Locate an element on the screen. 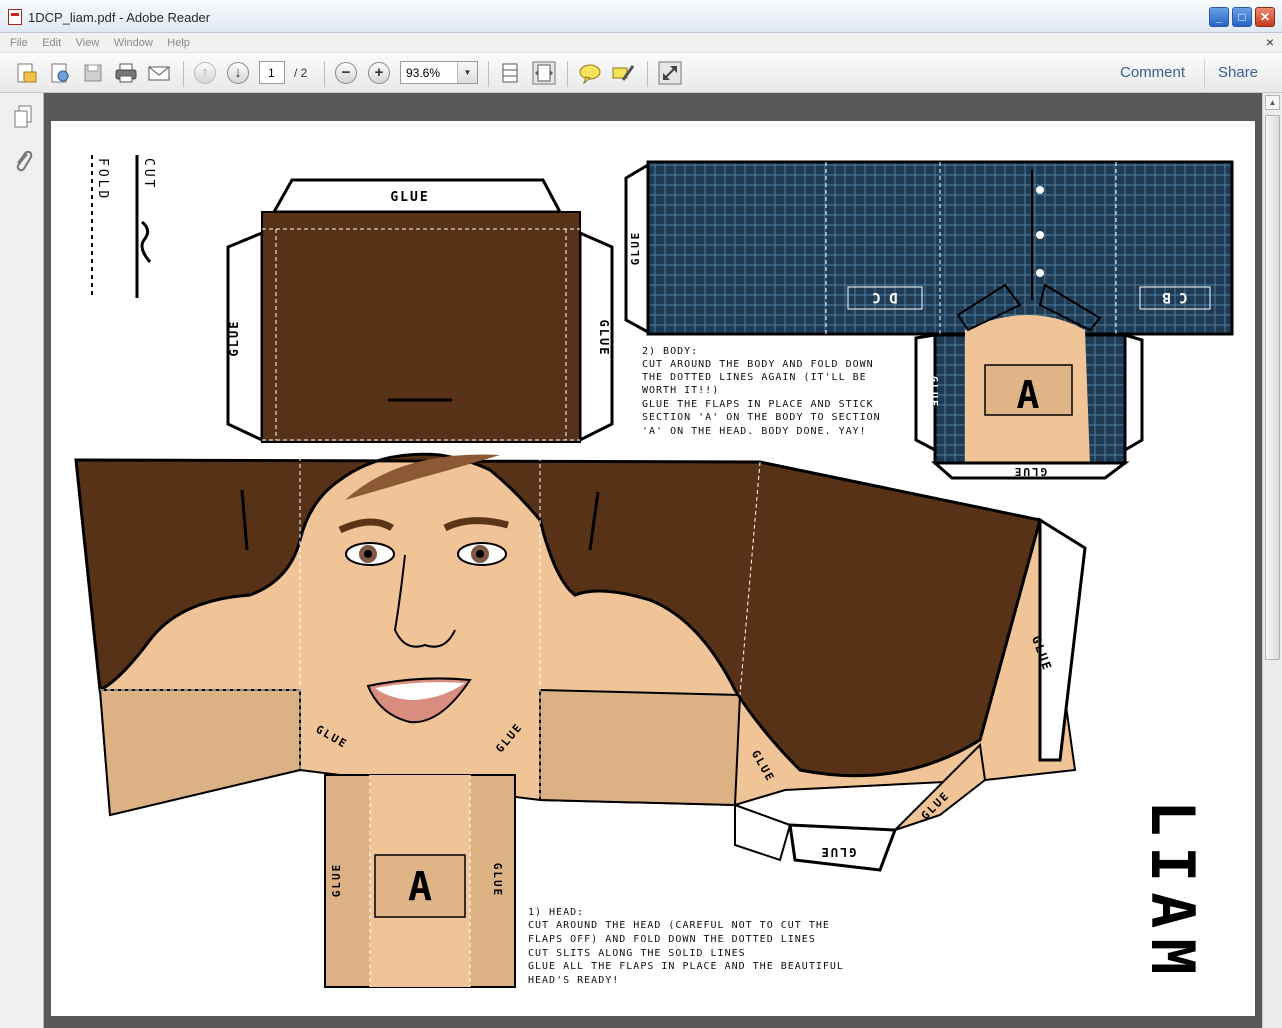 This screenshot has width=1282, height=1028. navigation-pane is located at coordinates (22, 560).